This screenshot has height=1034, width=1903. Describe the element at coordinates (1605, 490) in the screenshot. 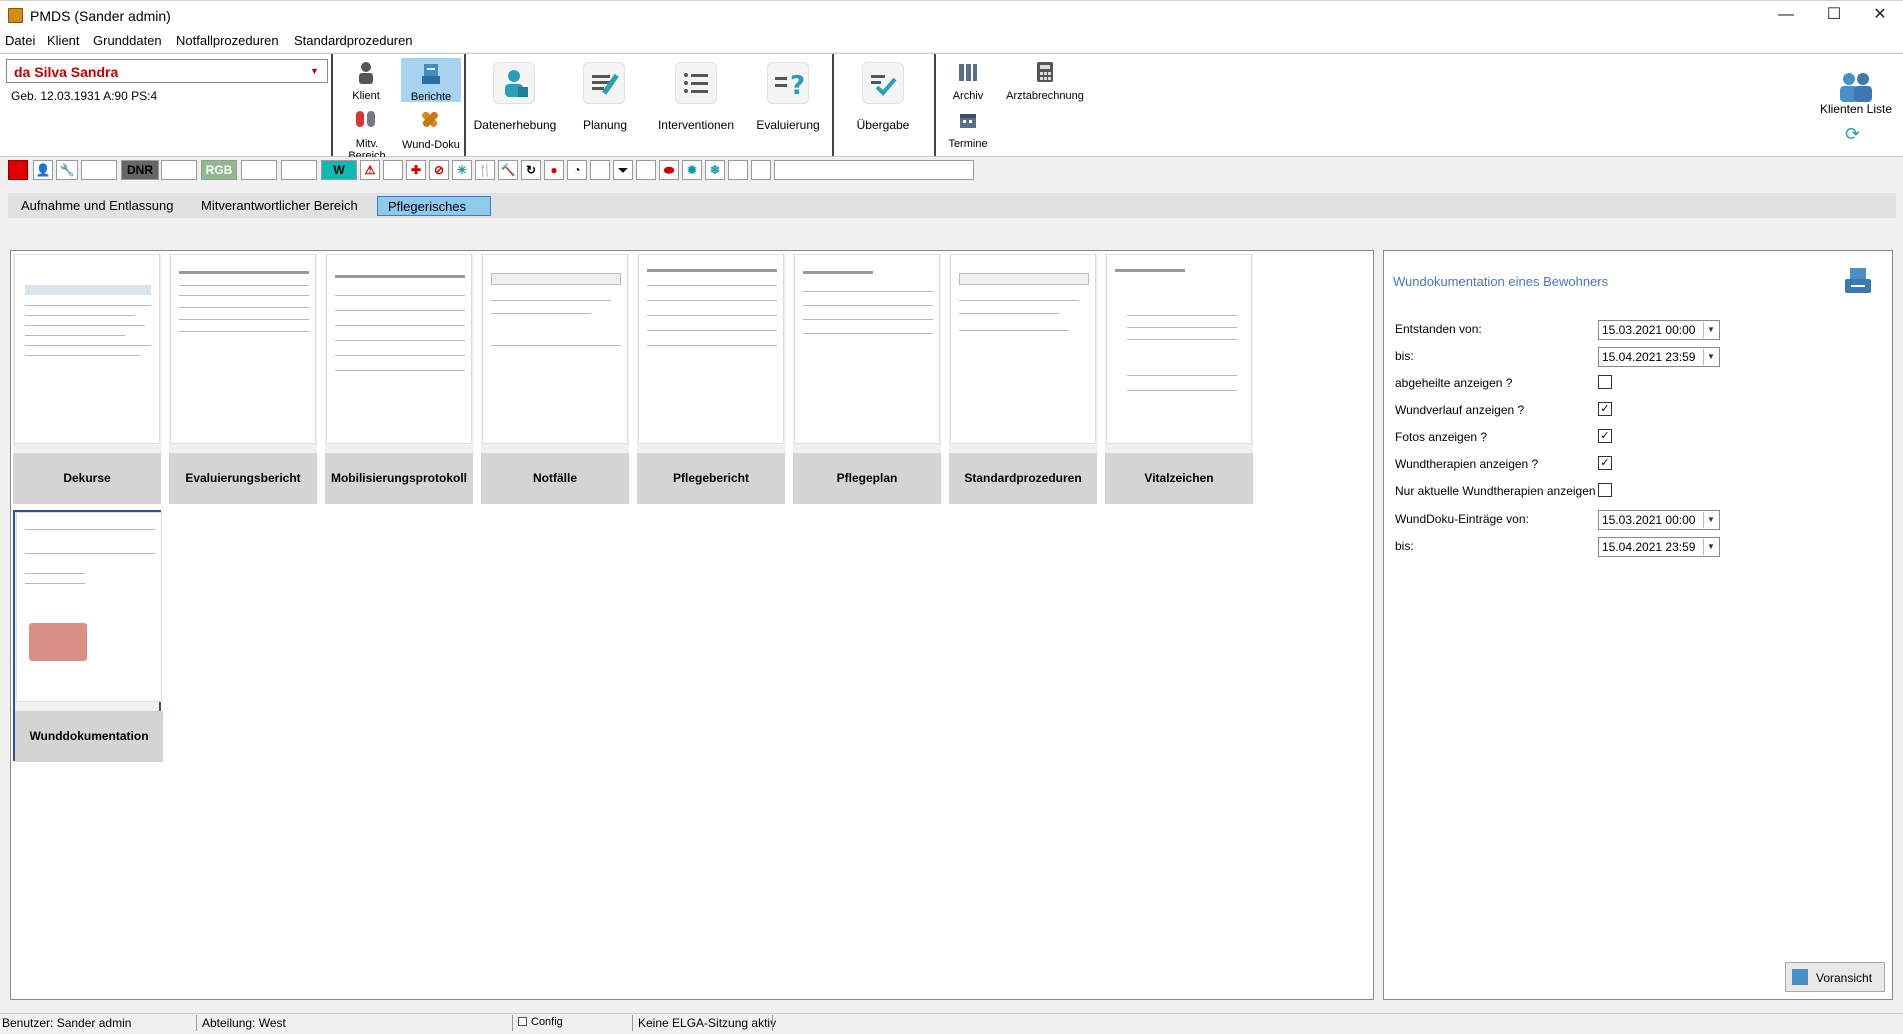

I see `nur-aktuelle-checkbox` at that location.